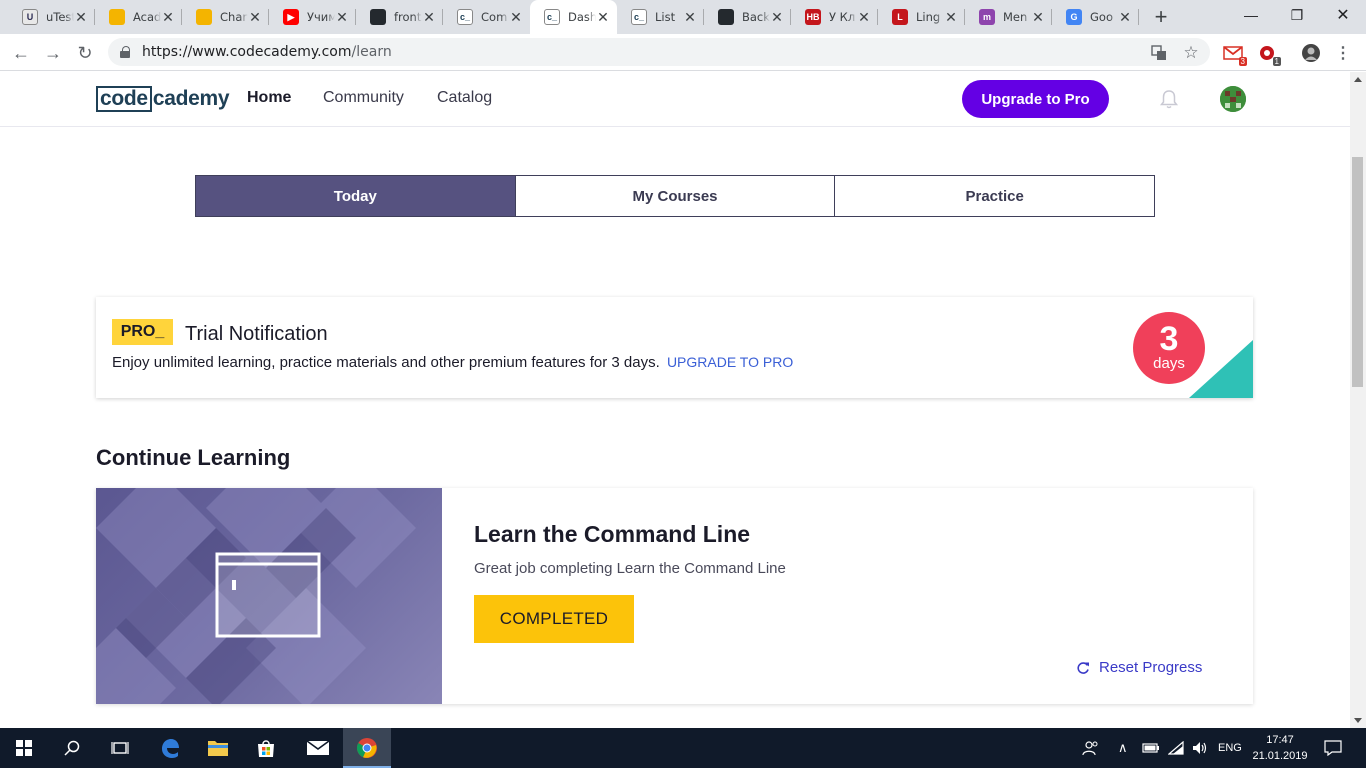 The image size is (1366, 768). What do you see at coordinates (464, 98) in the screenshot?
I see `nav-catalog: Catalog` at bounding box center [464, 98].